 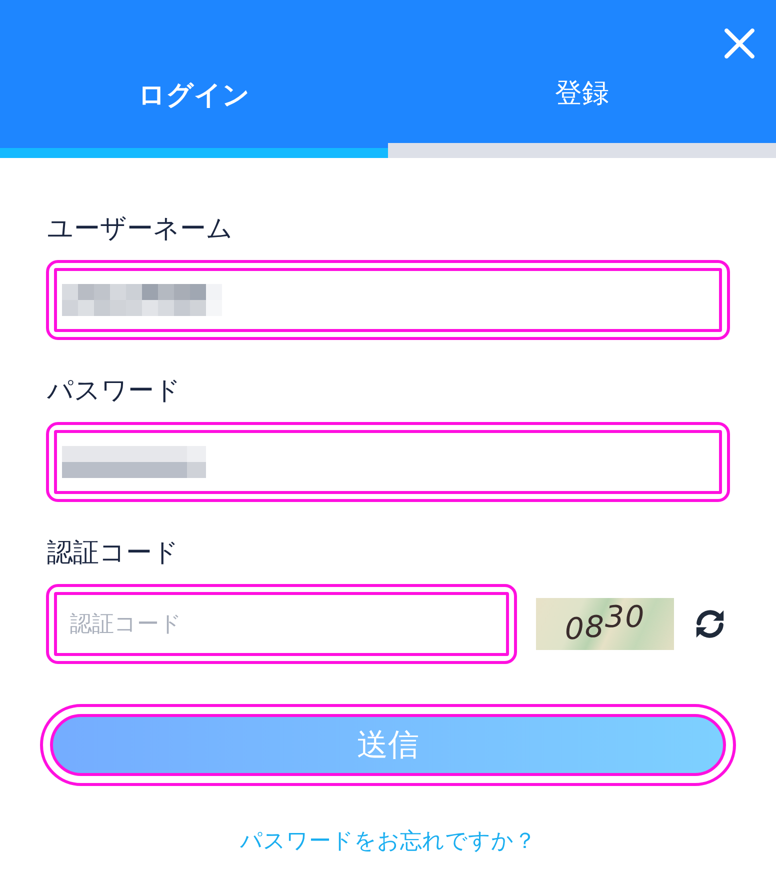 I want to click on captcha-text: 0830, so click(x=605, y=624).